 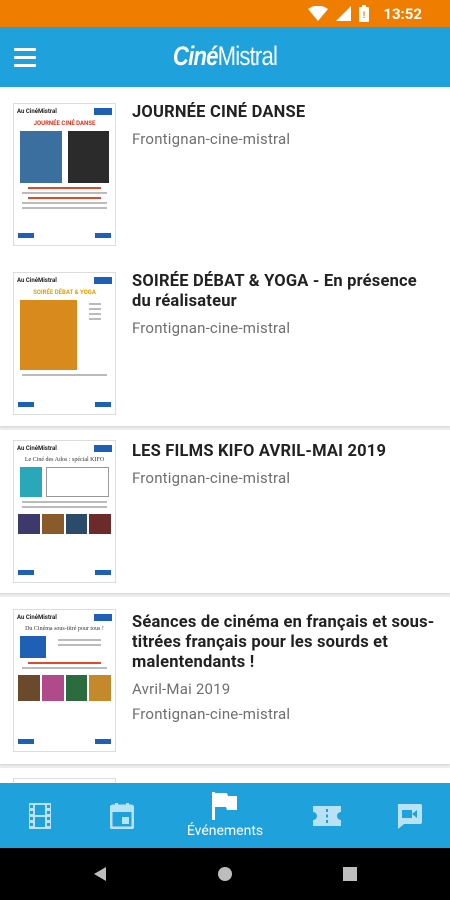 What do you see at coordinates (259, 451) in the screenshot?
I see `event-title: LES FILMS KIFO AVRIL-MAI 2019` at bounding box center [259, 451].